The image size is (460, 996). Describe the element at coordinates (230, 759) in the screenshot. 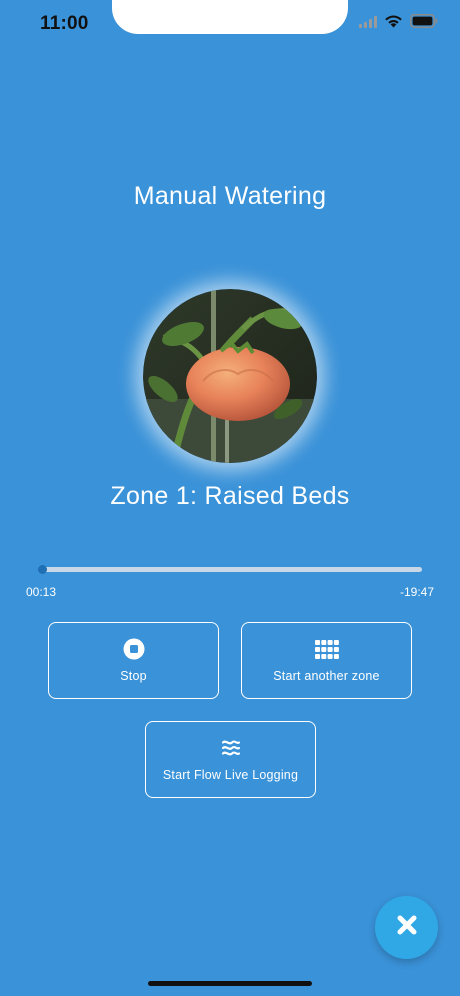

I see `start-flow-live-logging-button: Start Flow Live Logging` at that location.